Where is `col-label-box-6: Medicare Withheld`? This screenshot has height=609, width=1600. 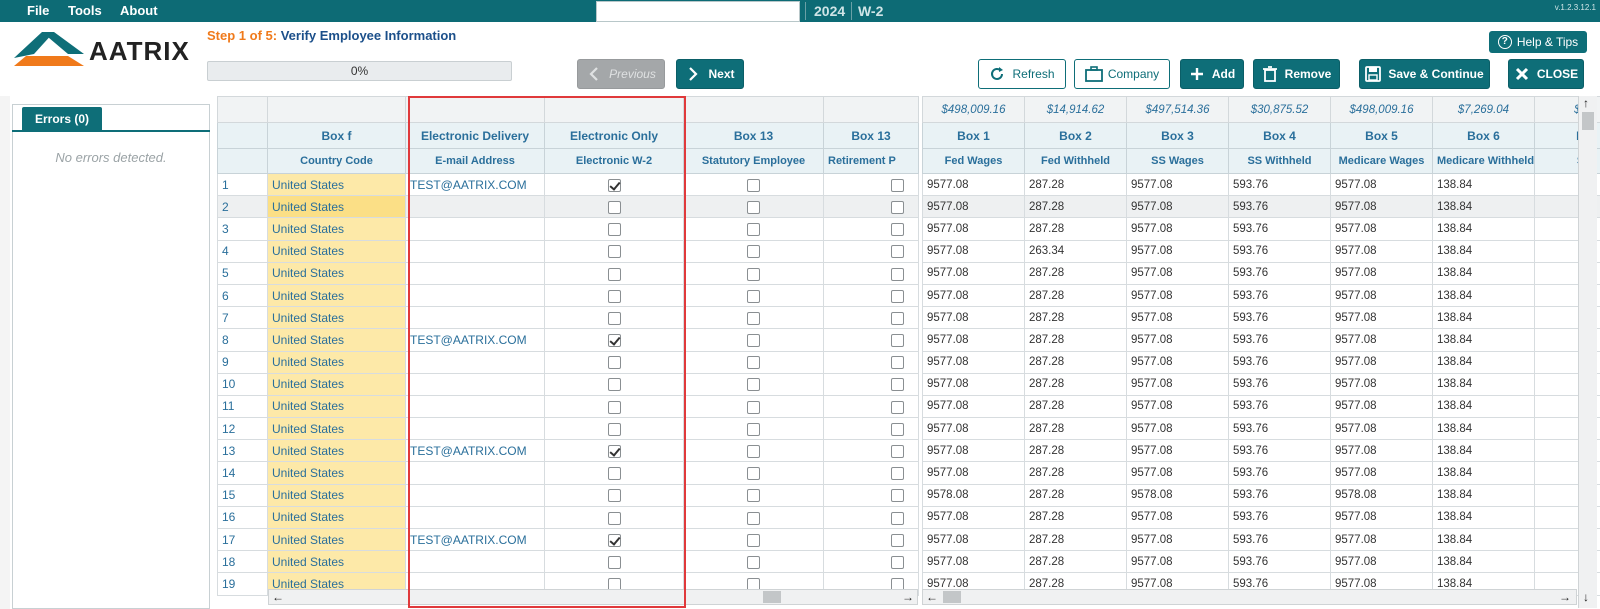
col-label-box-6: Medicare Withheld is located at coordinates (1483, 161).